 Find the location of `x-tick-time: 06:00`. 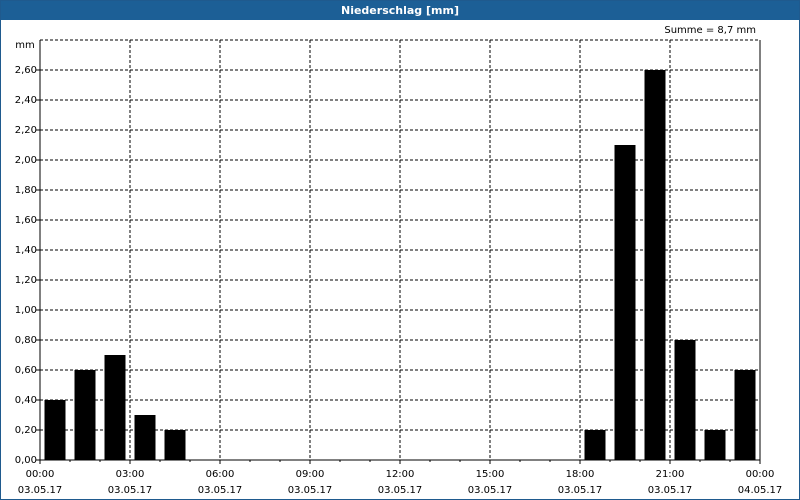

x-tick-time: 06:00 is located at coordinates (220, 474).